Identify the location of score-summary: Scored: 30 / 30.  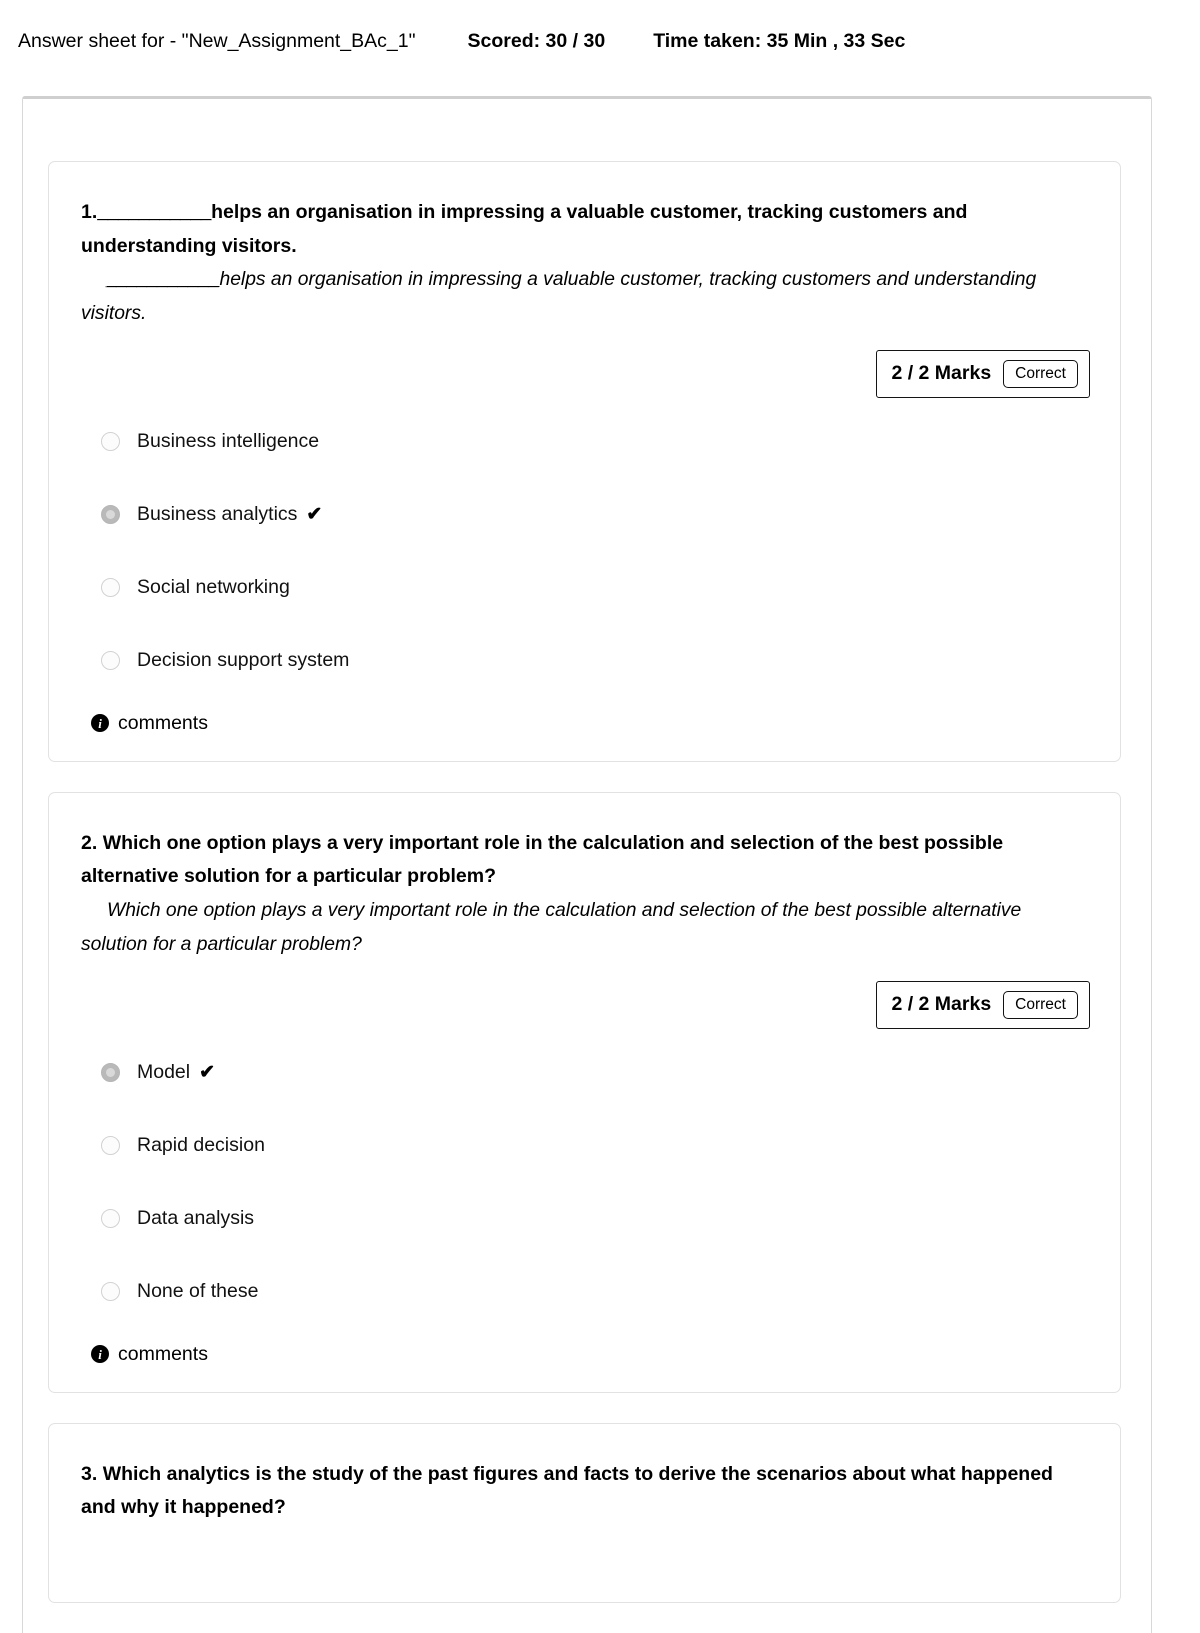
(536, 41).